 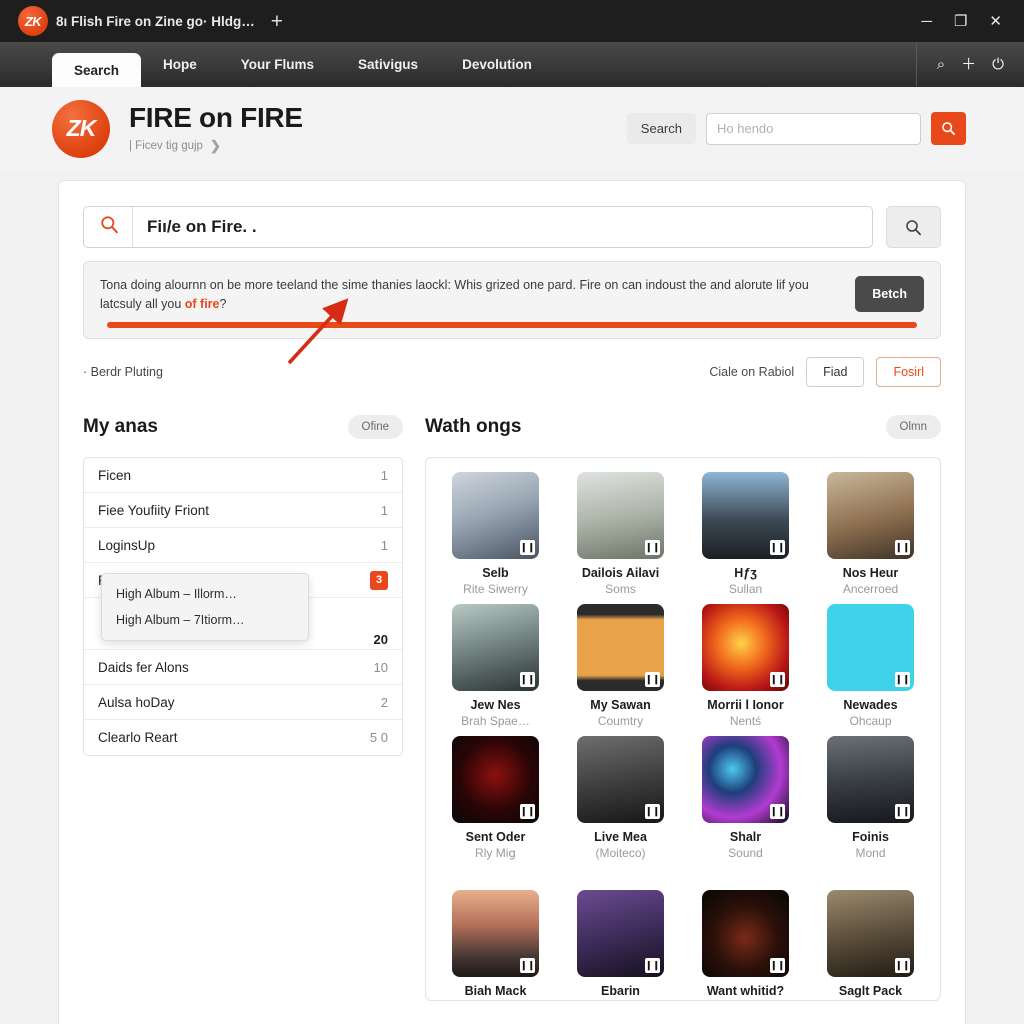 What do you see at coordinates (745, 705) in the screenshot?
I see `album-title: Morrii l Ionor` at bounding box center [745, 705].